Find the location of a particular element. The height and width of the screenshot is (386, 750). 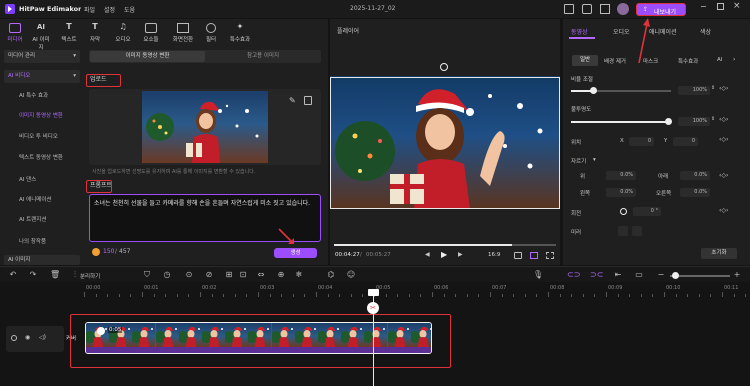

tab-effects: ✦ 특수효과 is located at coordinates (240, 33).